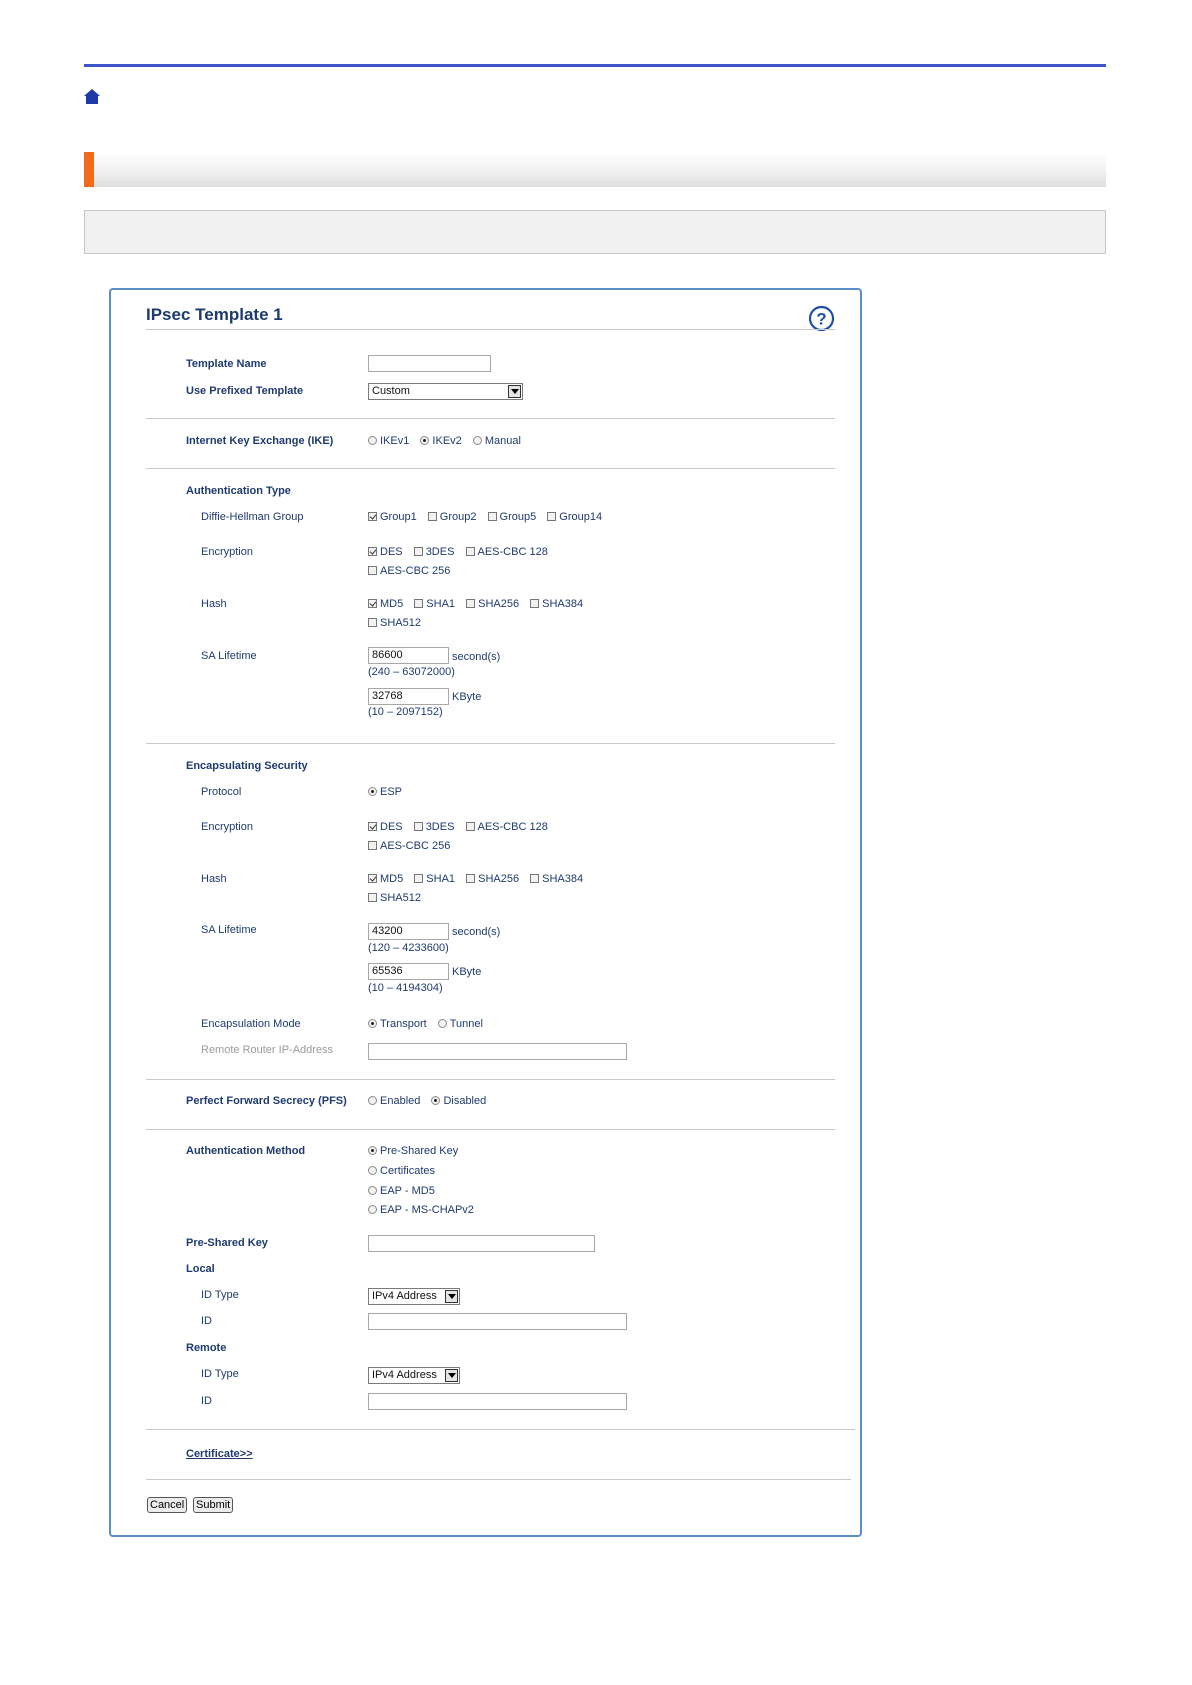 This screenshot has width=1192, height=1685. I want to click on auth-type-heading: Authentication Type, so click(238, 491).